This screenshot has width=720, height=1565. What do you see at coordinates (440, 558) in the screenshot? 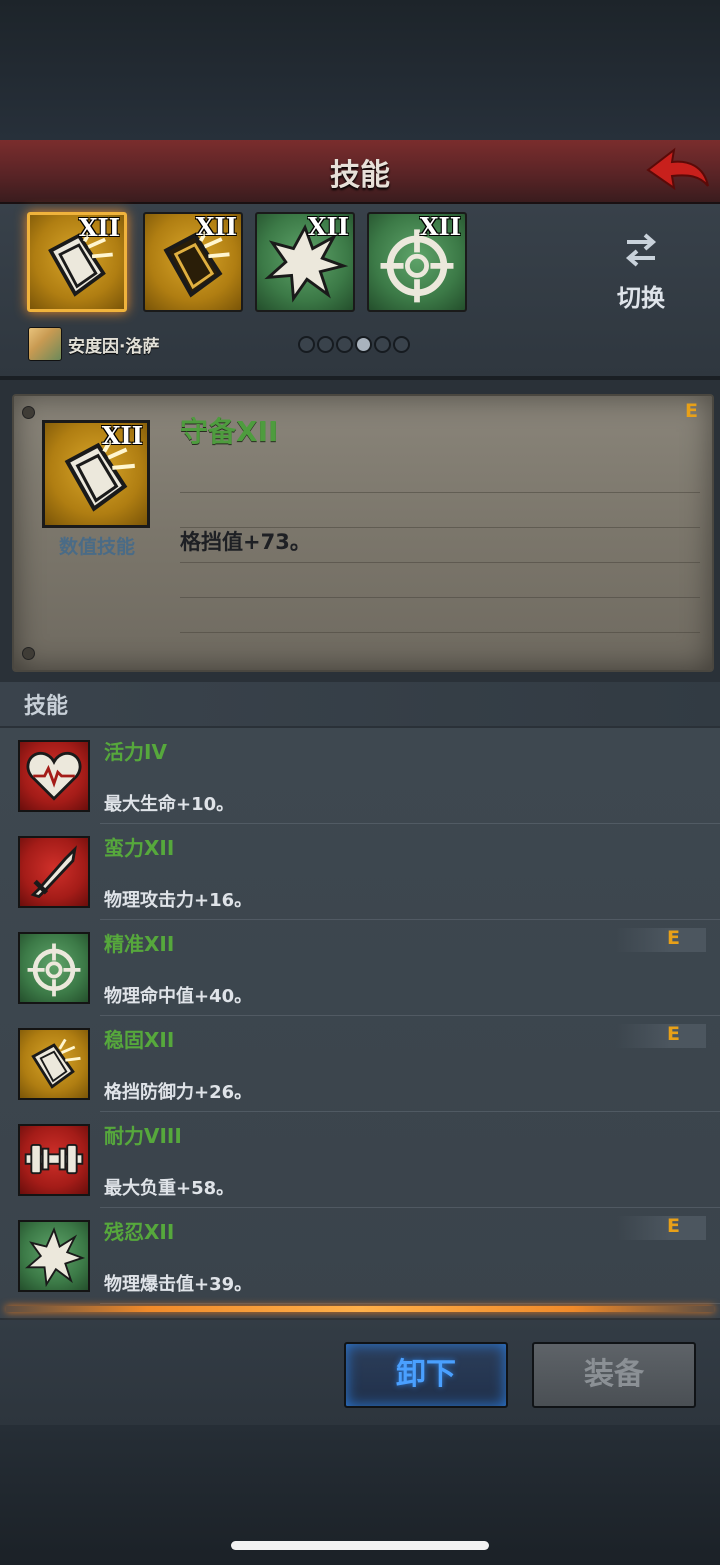
I see `ruled-lines` at bounding box center [440, 558].